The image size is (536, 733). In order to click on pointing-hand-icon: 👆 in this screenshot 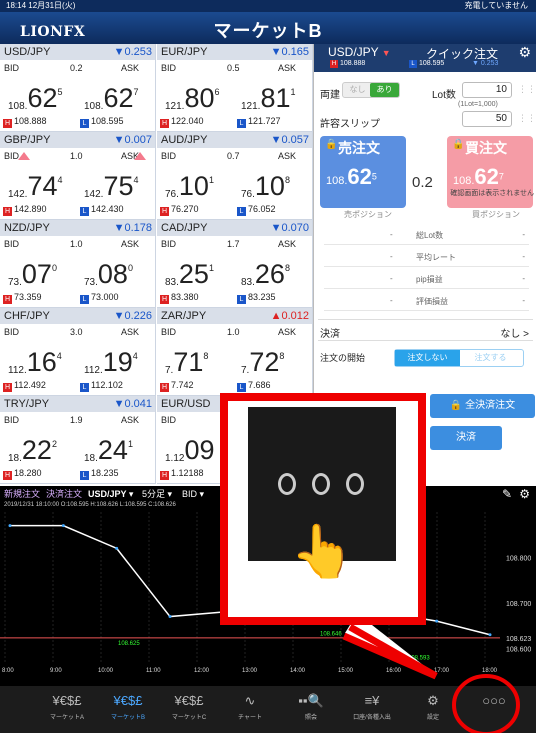, I will do `click(322, 552)`.